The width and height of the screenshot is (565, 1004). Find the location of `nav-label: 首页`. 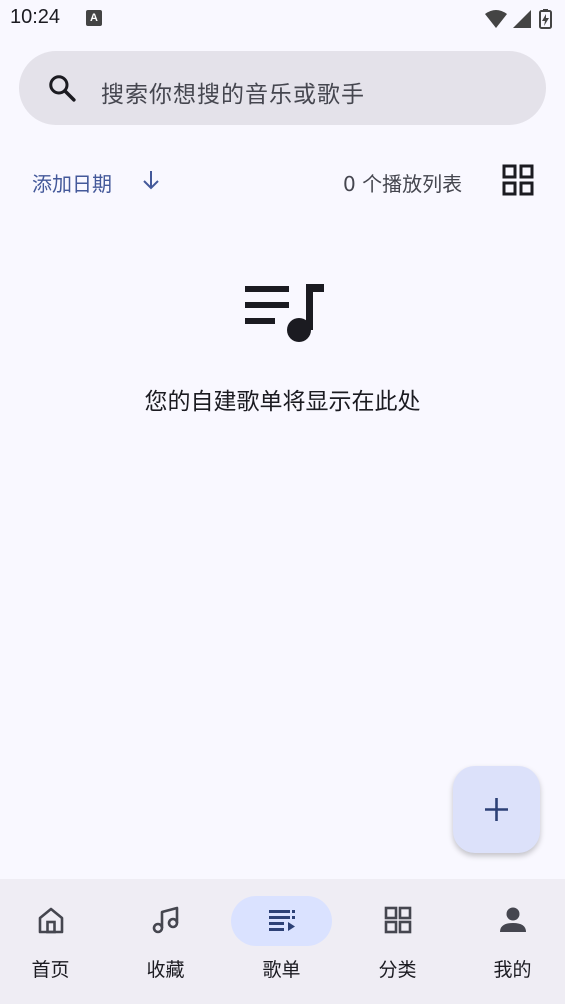

nav-label: 首页 is located at coordinates (50, 970).